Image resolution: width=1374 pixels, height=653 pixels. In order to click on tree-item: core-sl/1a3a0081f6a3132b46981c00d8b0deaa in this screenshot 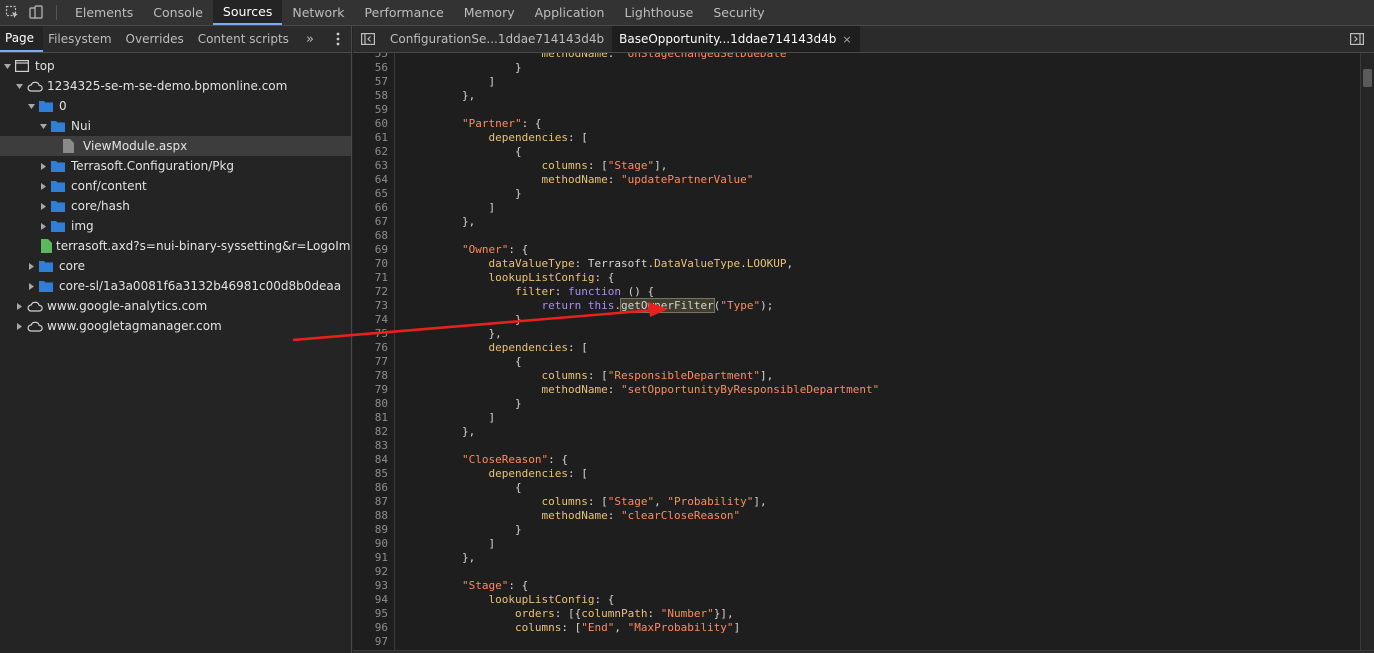, I will do `click(175, 286)`.